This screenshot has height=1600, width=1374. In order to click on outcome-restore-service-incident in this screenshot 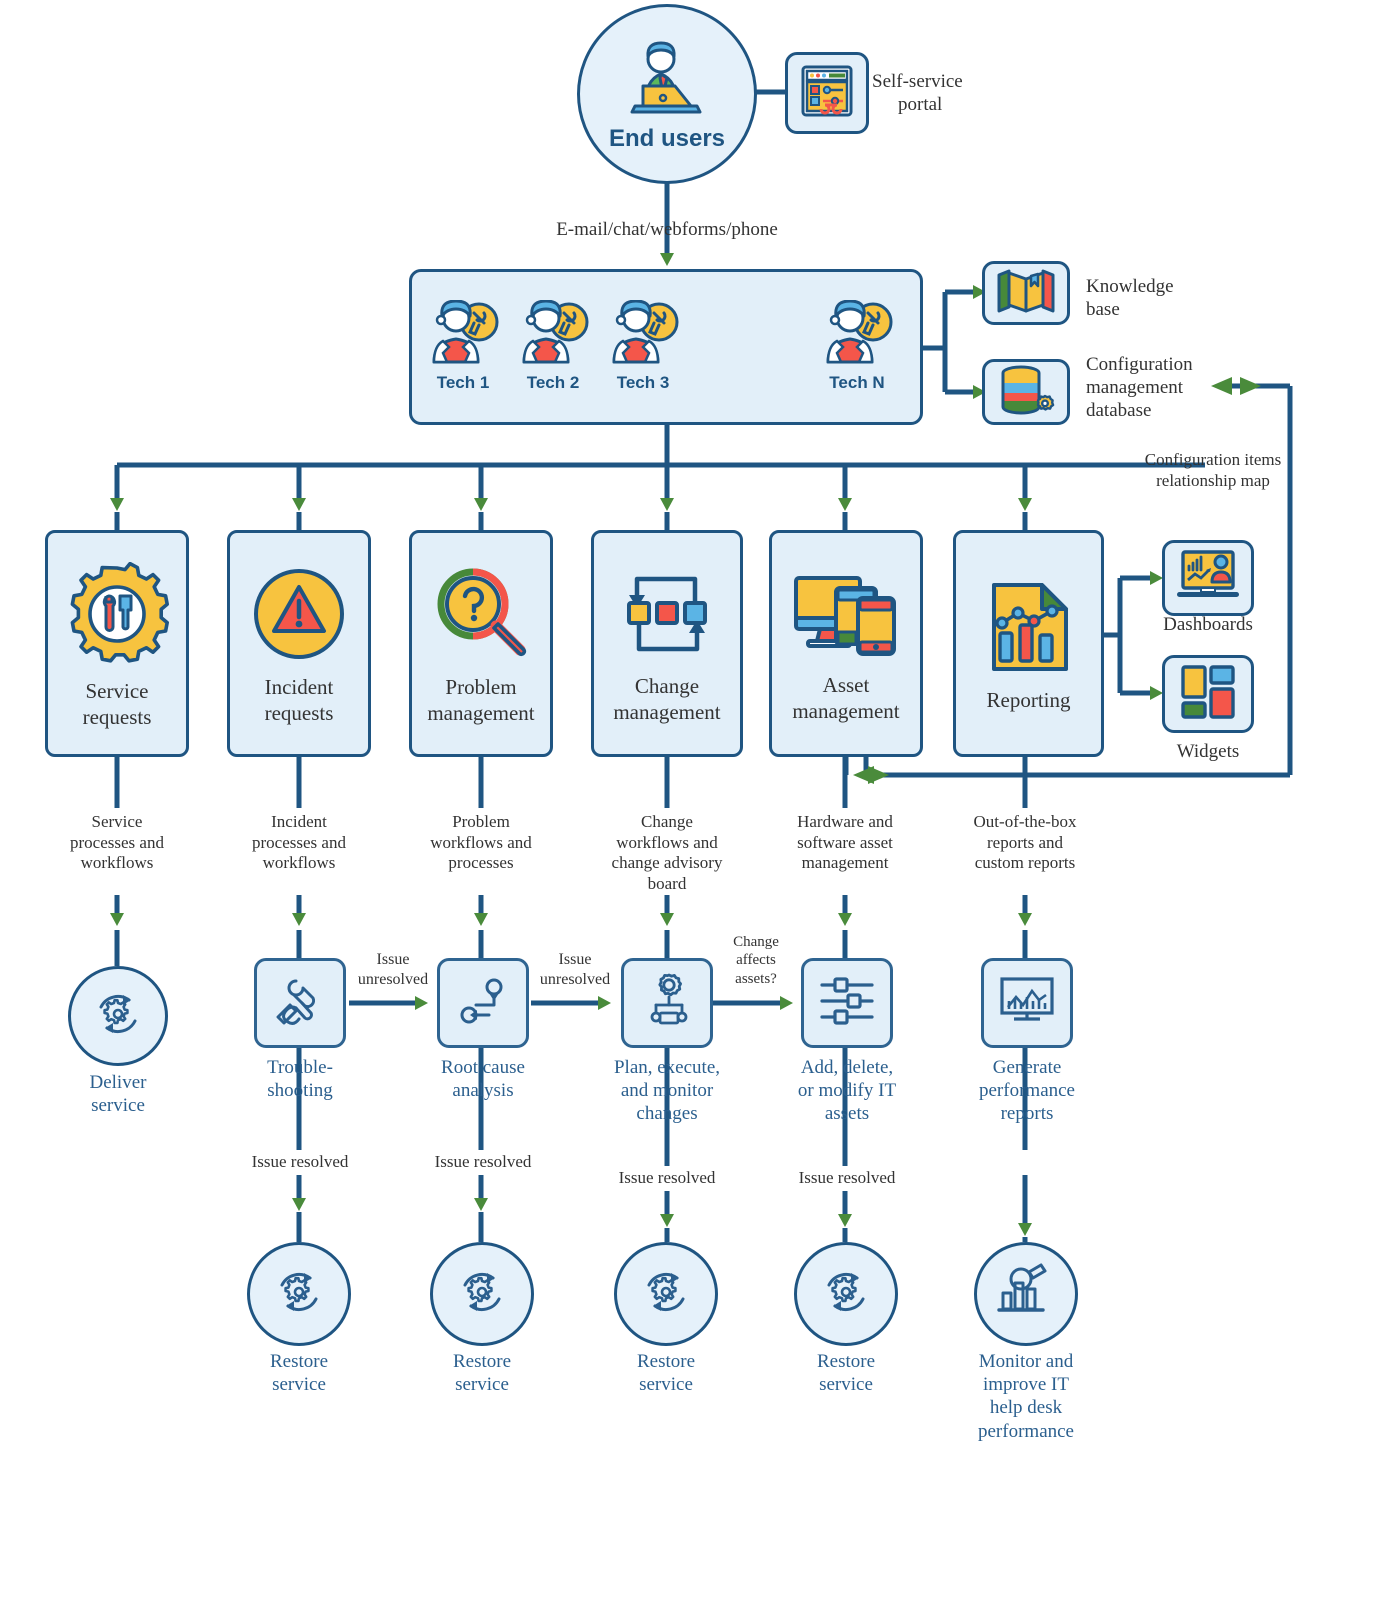, I will do `click(299, 1294)`.